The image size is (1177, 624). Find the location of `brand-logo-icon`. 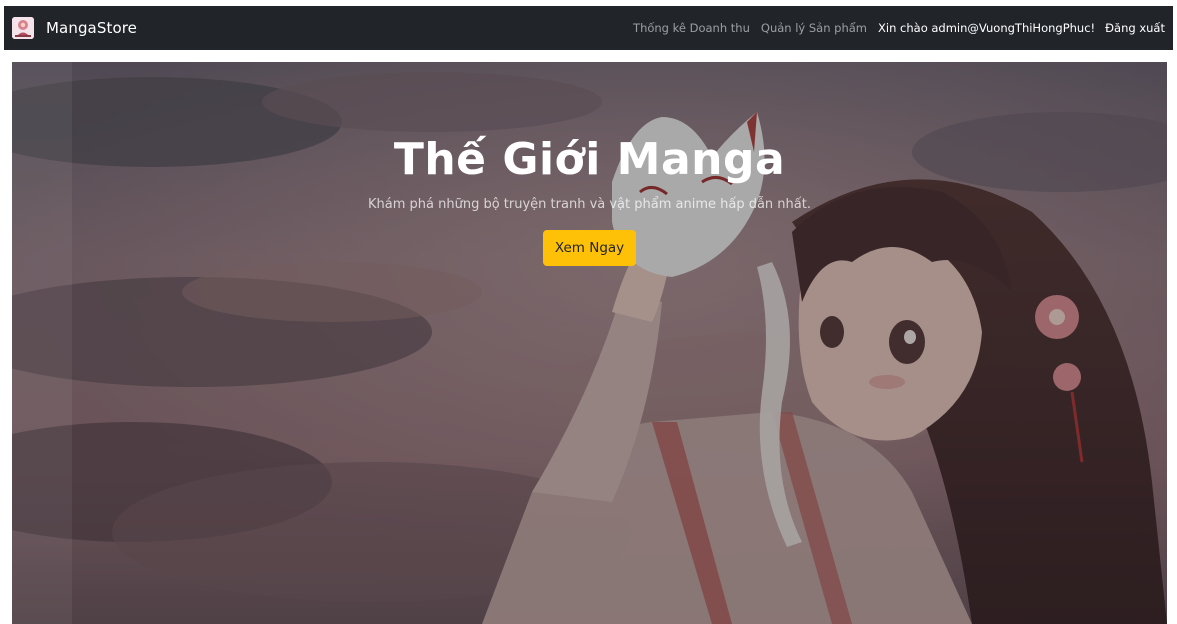

brand-logo-icon is located at coordinates (23, 28).